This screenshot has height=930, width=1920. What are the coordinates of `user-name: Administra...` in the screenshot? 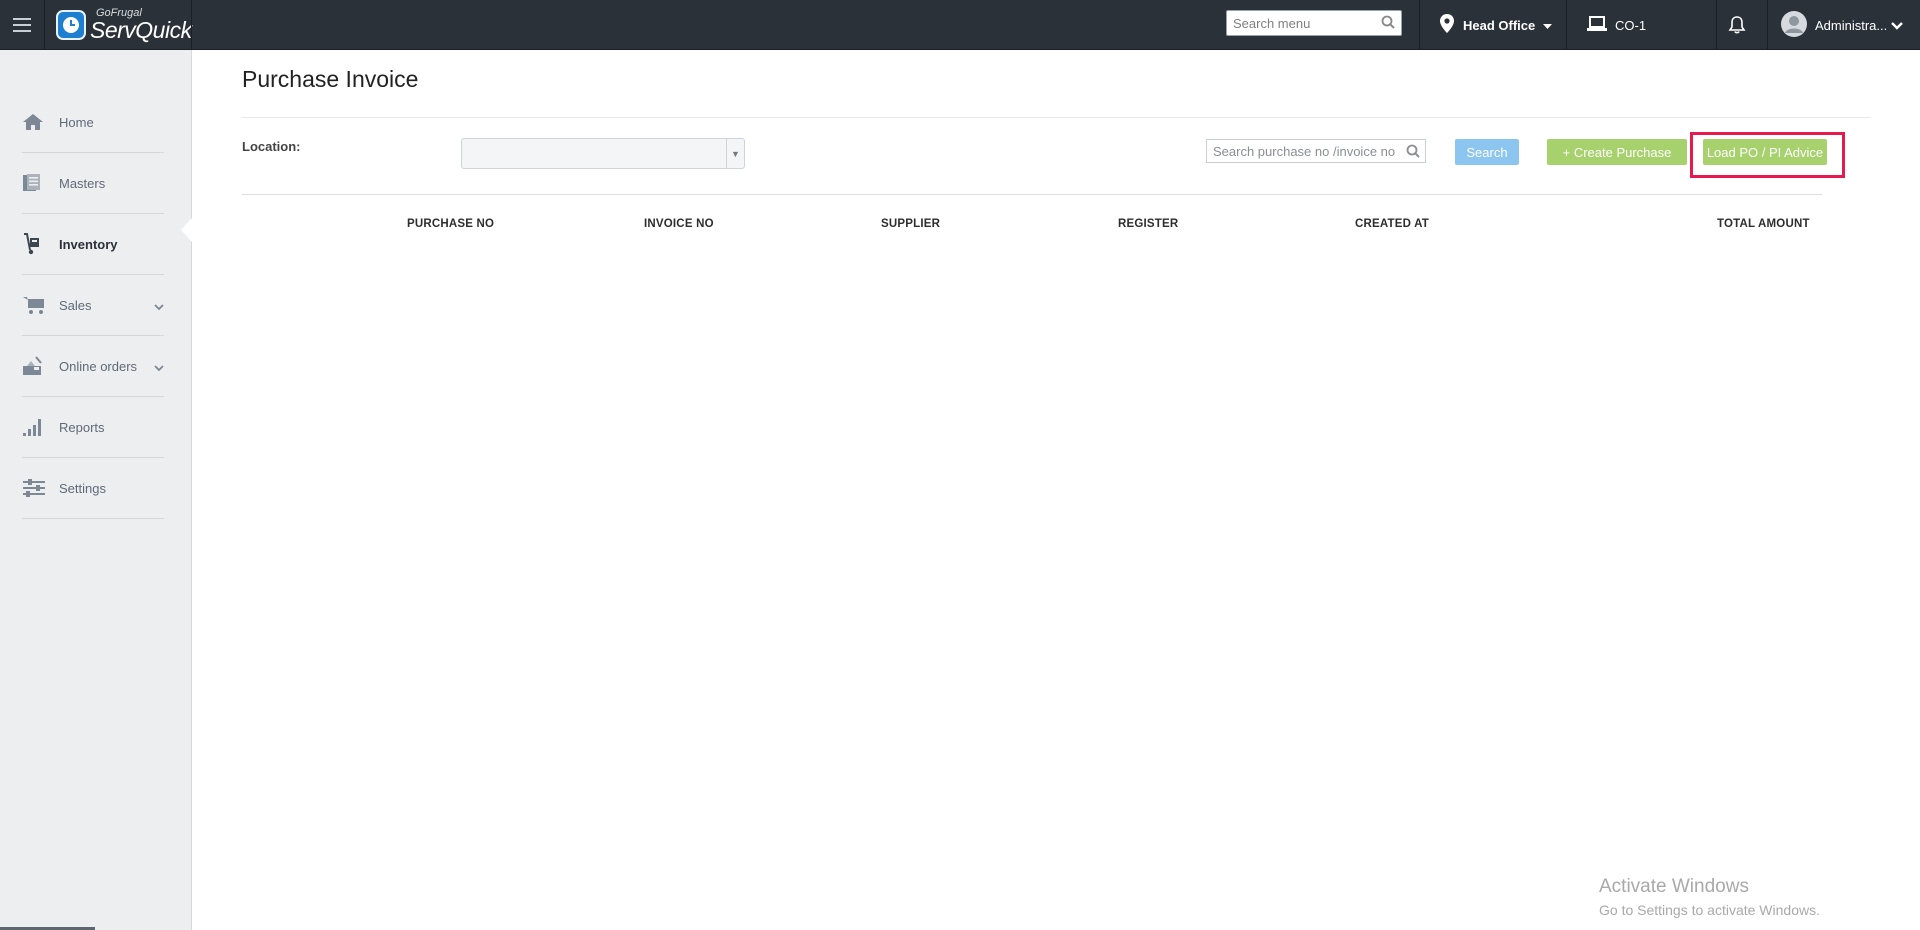 It's located at (1851, 25).